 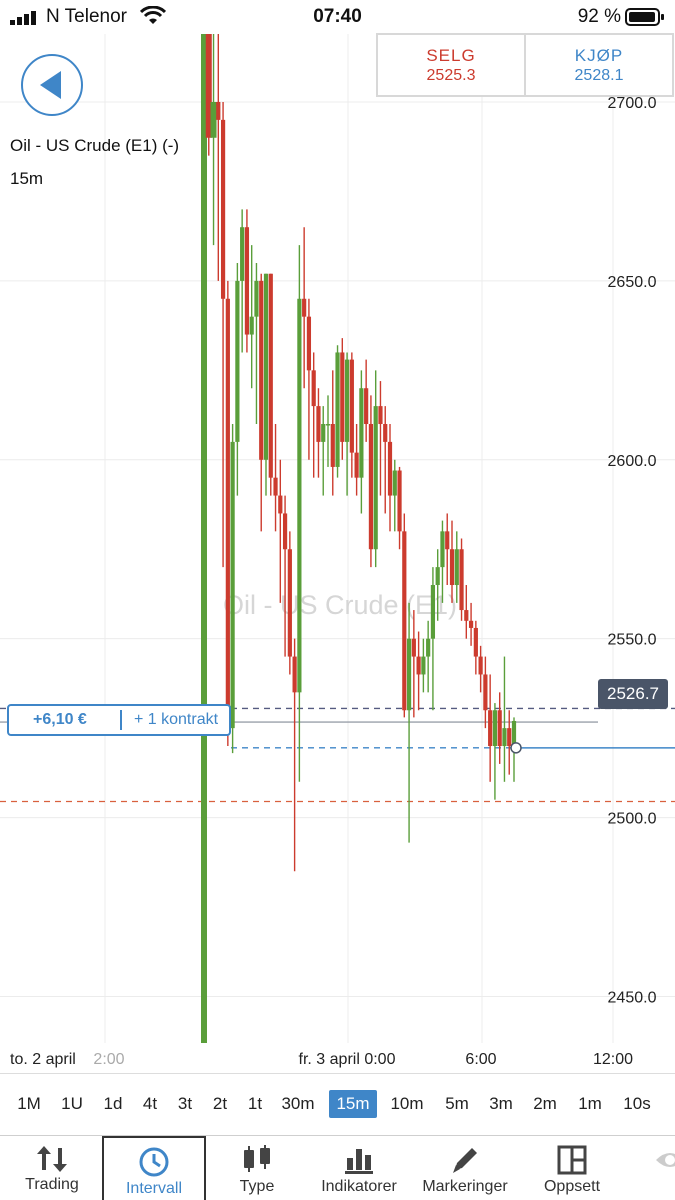 I want to click on tab-view-partial, so click(x=662, y=1168).